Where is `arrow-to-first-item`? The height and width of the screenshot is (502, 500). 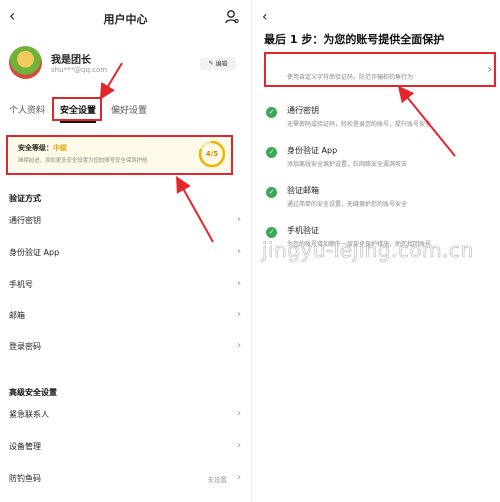
arrow-to-first-item is located at coordinates (426, 121).